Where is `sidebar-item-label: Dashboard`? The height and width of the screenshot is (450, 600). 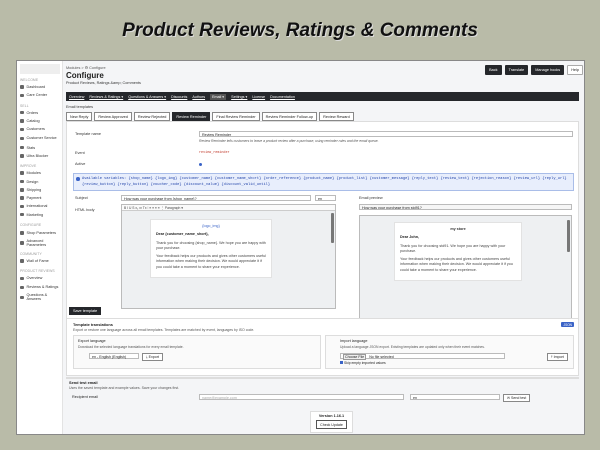
sidebar-item-label: Dashboard is located at coordinates (36, 87).